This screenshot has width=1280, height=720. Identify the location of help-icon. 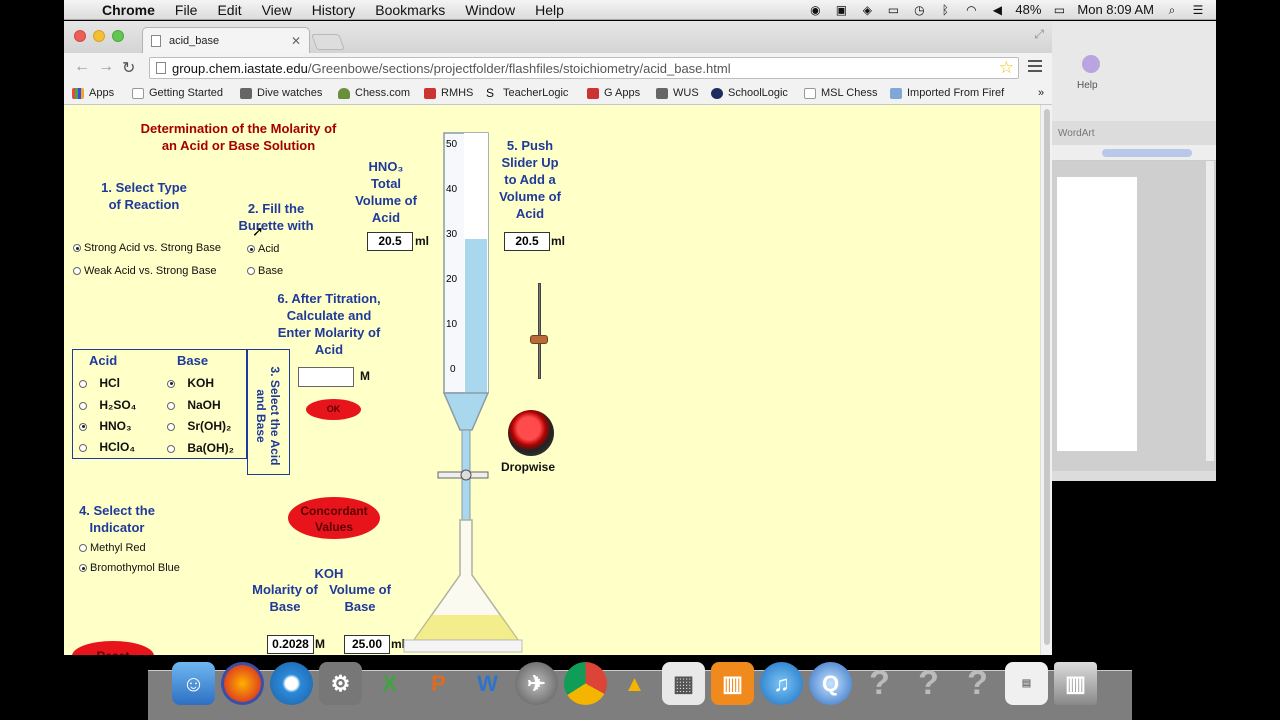
(1091, 64).